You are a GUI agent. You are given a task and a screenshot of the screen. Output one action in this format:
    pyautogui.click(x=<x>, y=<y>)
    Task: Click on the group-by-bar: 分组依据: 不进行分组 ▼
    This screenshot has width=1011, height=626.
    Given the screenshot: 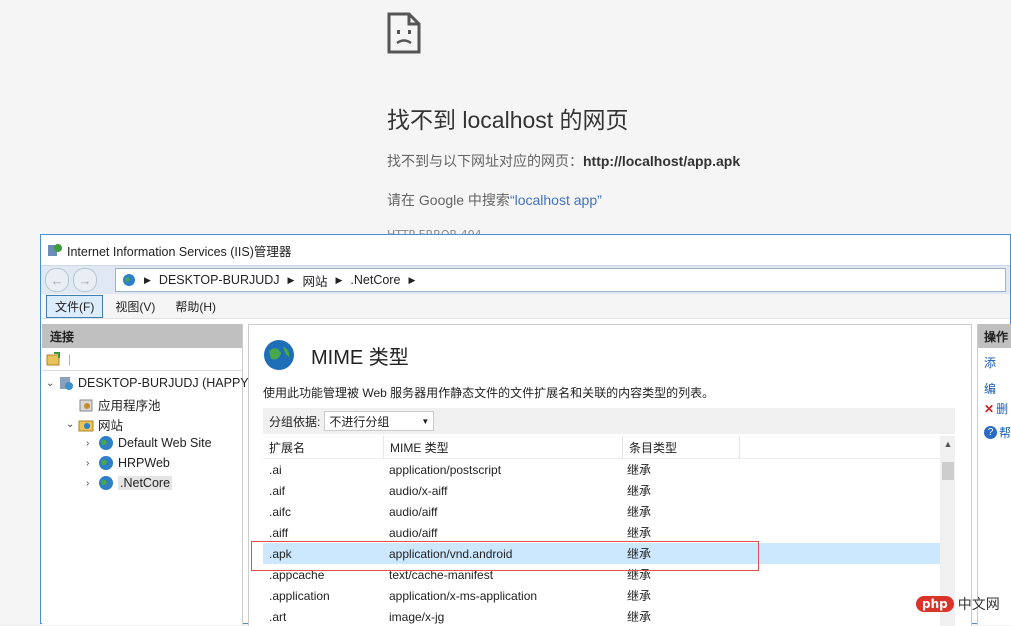 What is the action you would take?
    pyautogui.click(x=609, y=421)
    